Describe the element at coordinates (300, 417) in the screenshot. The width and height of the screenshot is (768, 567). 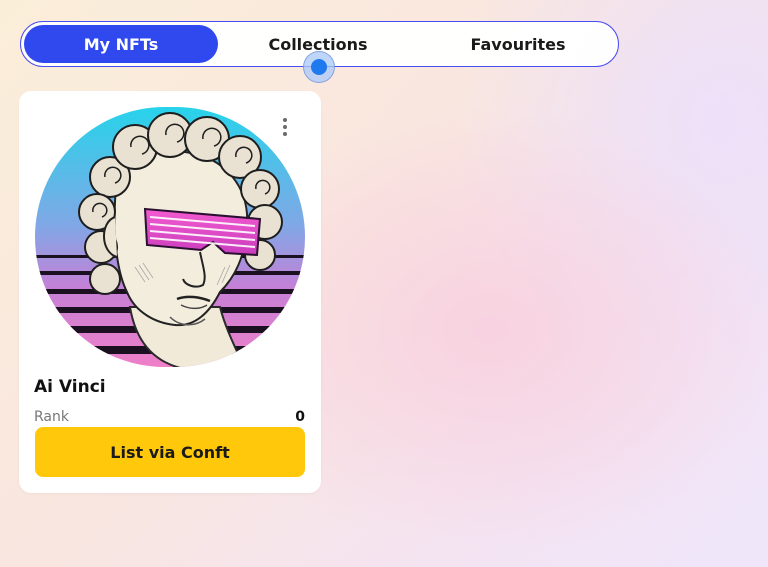
I see `rank-value: 0` at that location.